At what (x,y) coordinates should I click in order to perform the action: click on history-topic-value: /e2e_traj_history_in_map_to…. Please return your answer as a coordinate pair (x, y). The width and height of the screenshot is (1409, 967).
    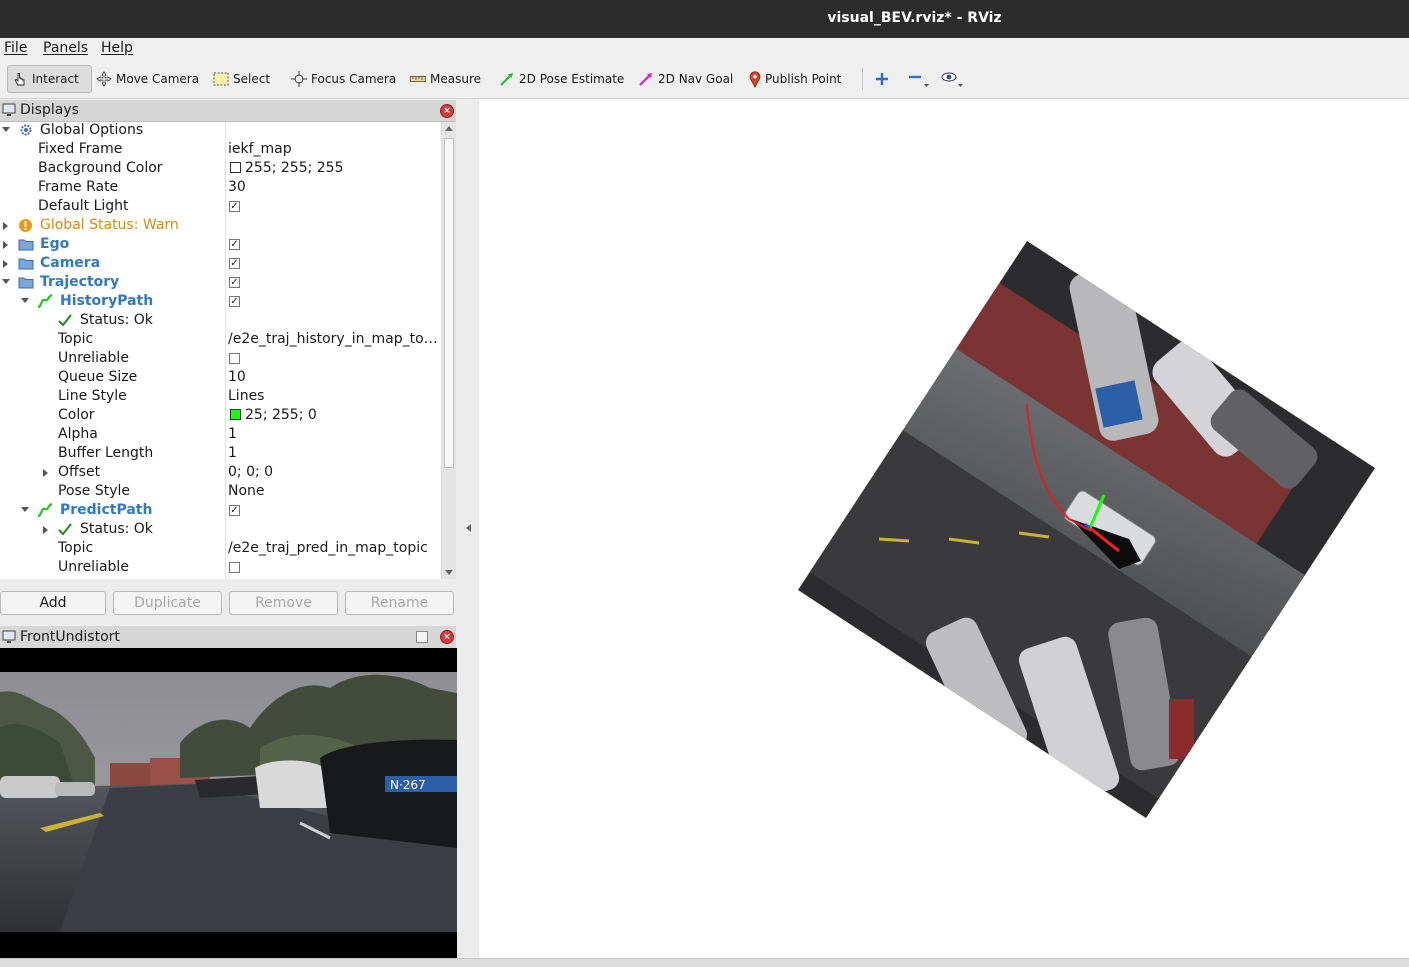
    Looking at the image, I should click on (333, 339).